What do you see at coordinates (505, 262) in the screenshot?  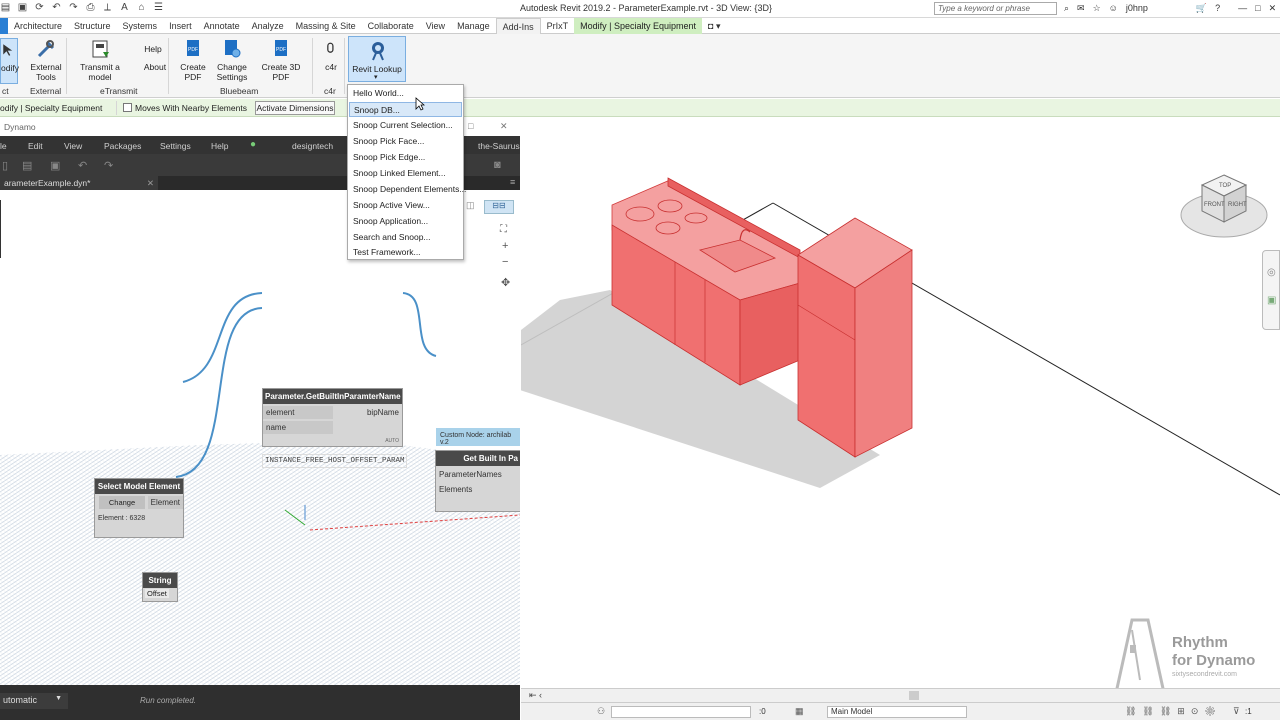 I see `zoom-out-icon: −` at bounding box center [505, 262].